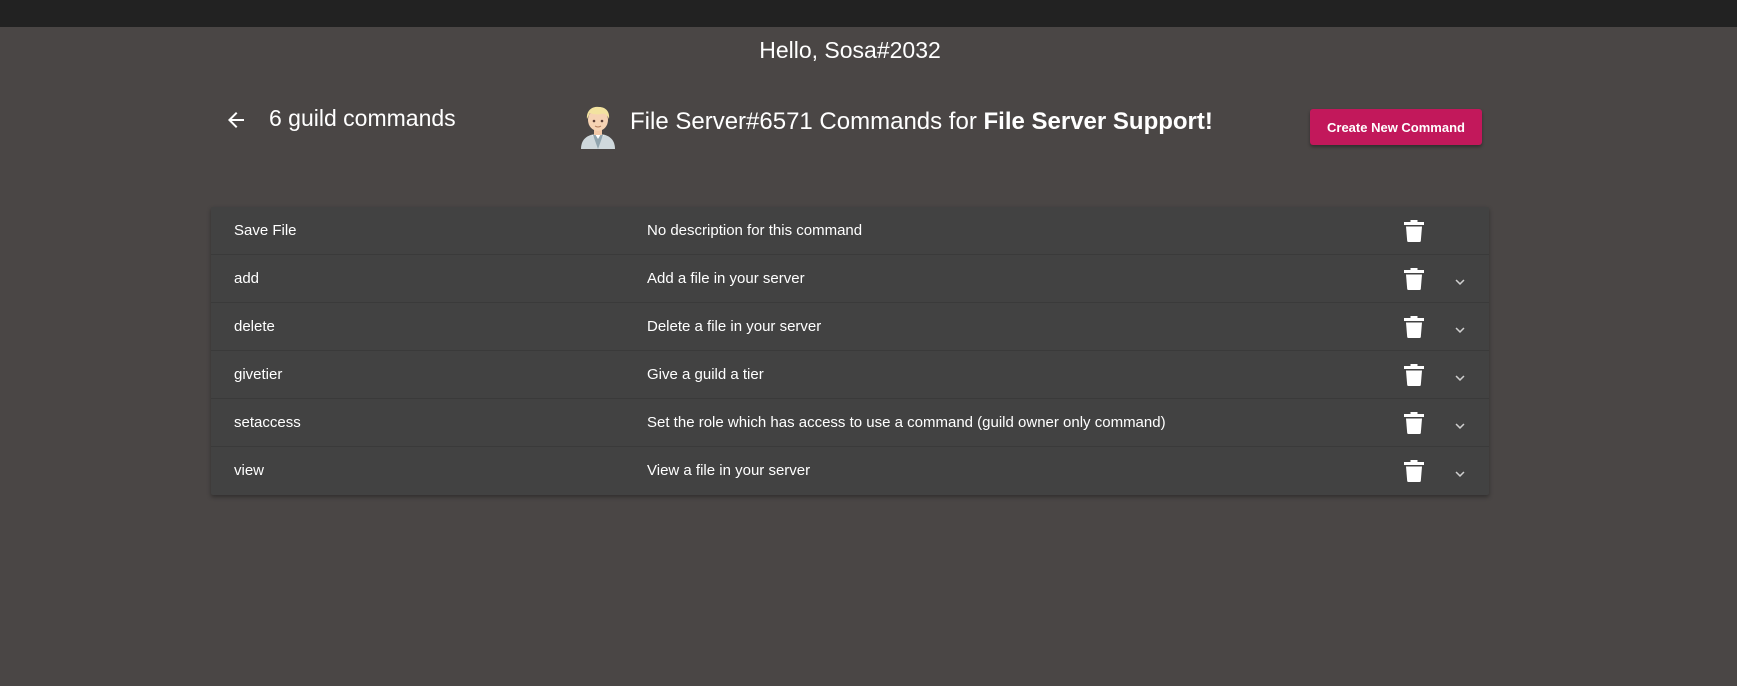 This screenshot has width=1737, height=686. I want to click on command-name: view, so click(249, 470).